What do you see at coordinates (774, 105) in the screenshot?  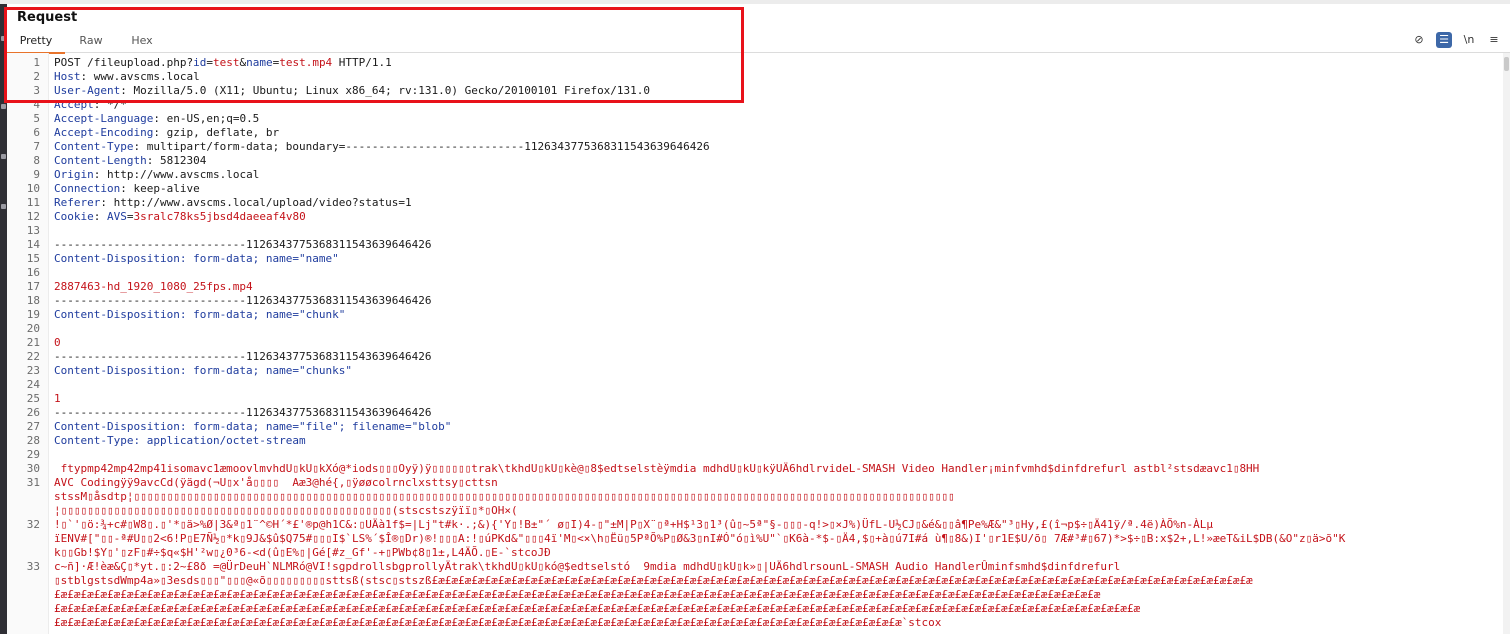 I see `code-line: Accept: */*` at bounding box center [774, 105].